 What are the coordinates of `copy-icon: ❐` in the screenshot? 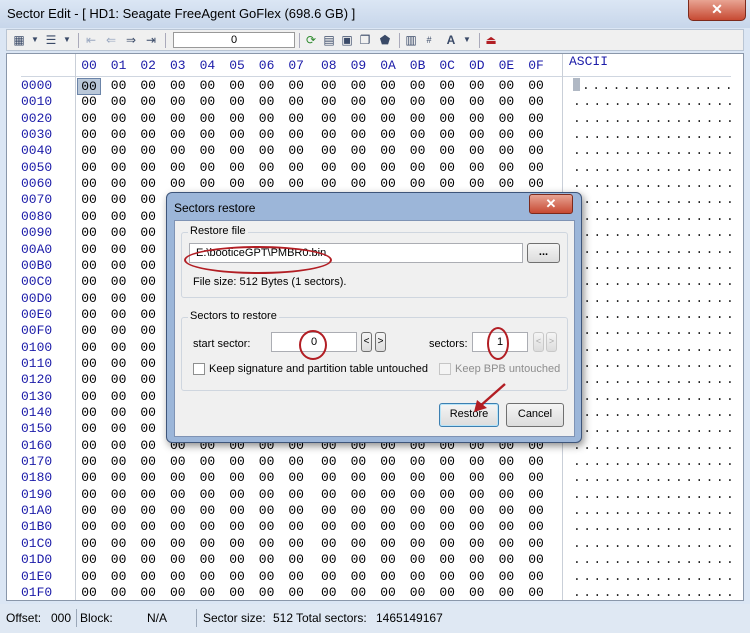 It's located at (365, 40).